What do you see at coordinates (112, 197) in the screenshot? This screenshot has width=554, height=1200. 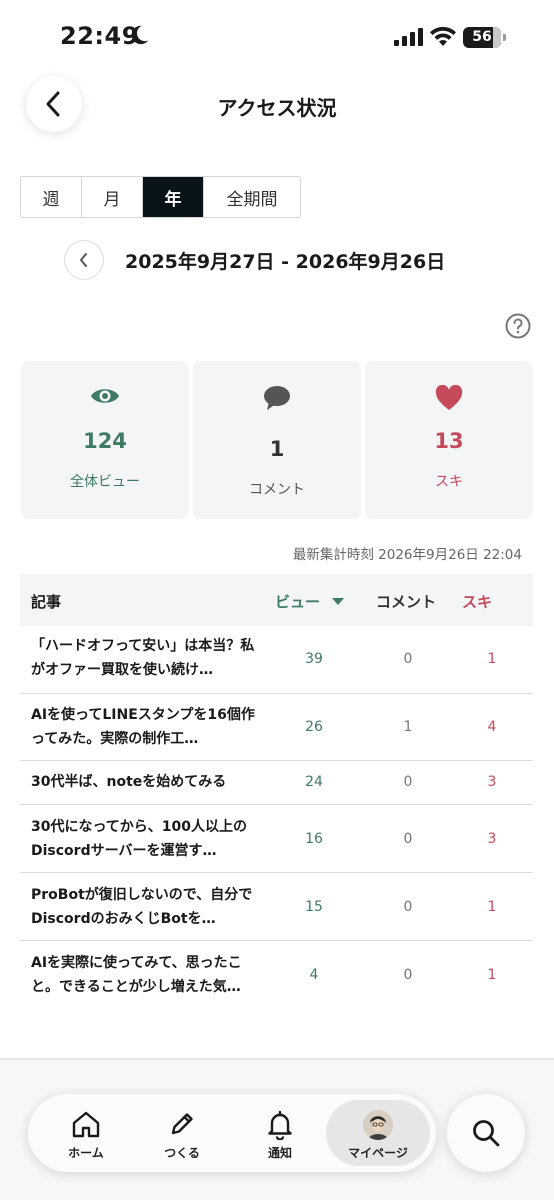 I see `tab-month: 月` at bounding box center [112, 197].